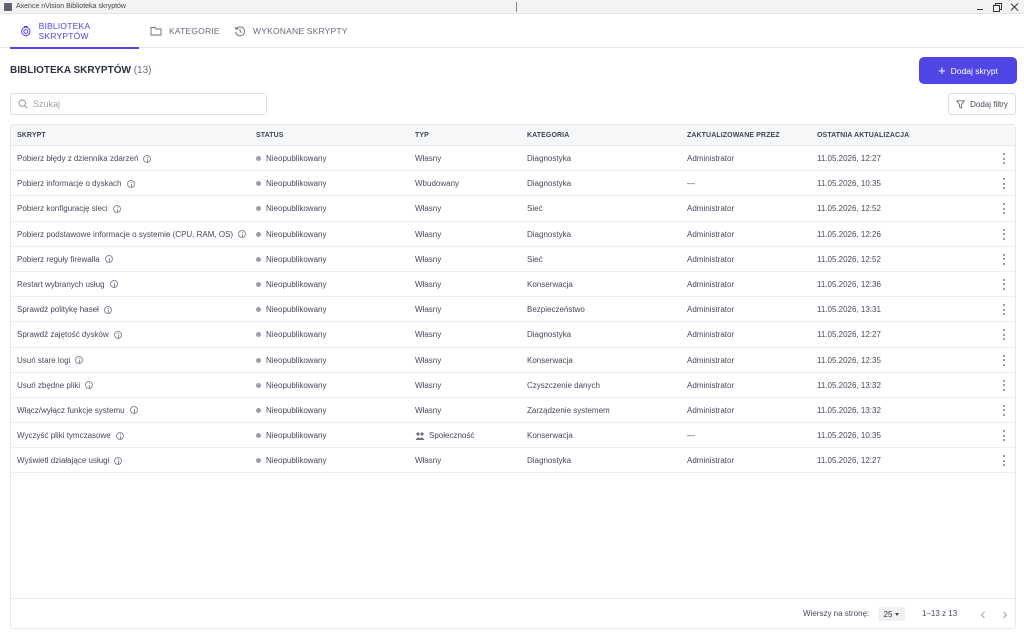 The image size is (1024, 637). I want to click on cell-script-name: Włącz/wyłącz funkcje systemu, so click(77, 410).